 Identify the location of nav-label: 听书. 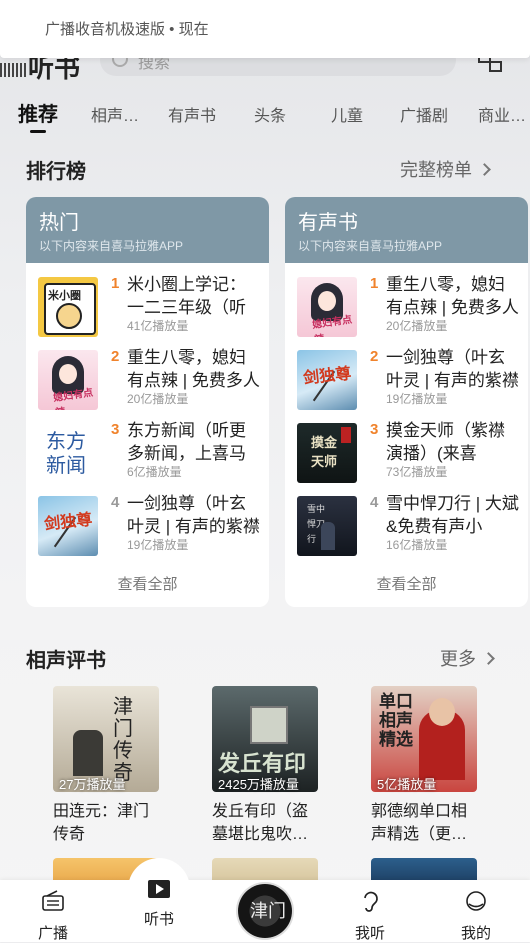
(158, 919).